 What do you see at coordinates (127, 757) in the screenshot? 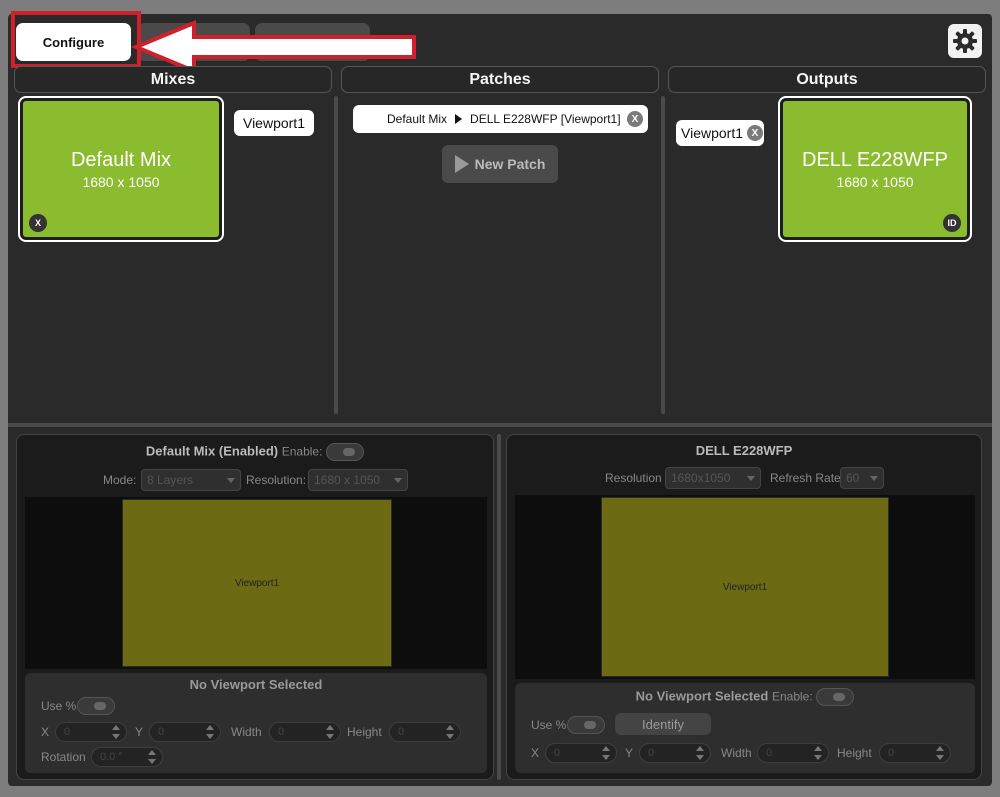
I see `rotation-stepper: 0.0 °` at bounding box center [127, 757].